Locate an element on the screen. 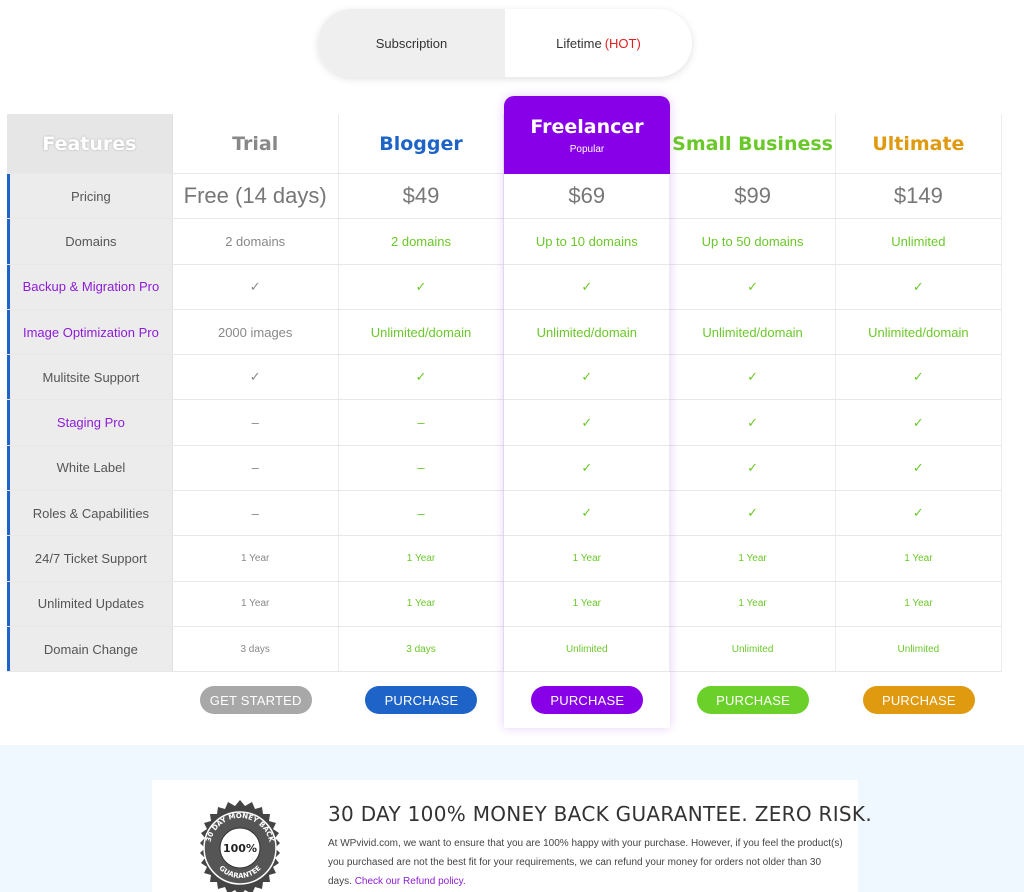 This screenshot has height=892, width=1024. feature-image-optimization-pro: Image Optimization Pro is located at coordinates (90, 332).